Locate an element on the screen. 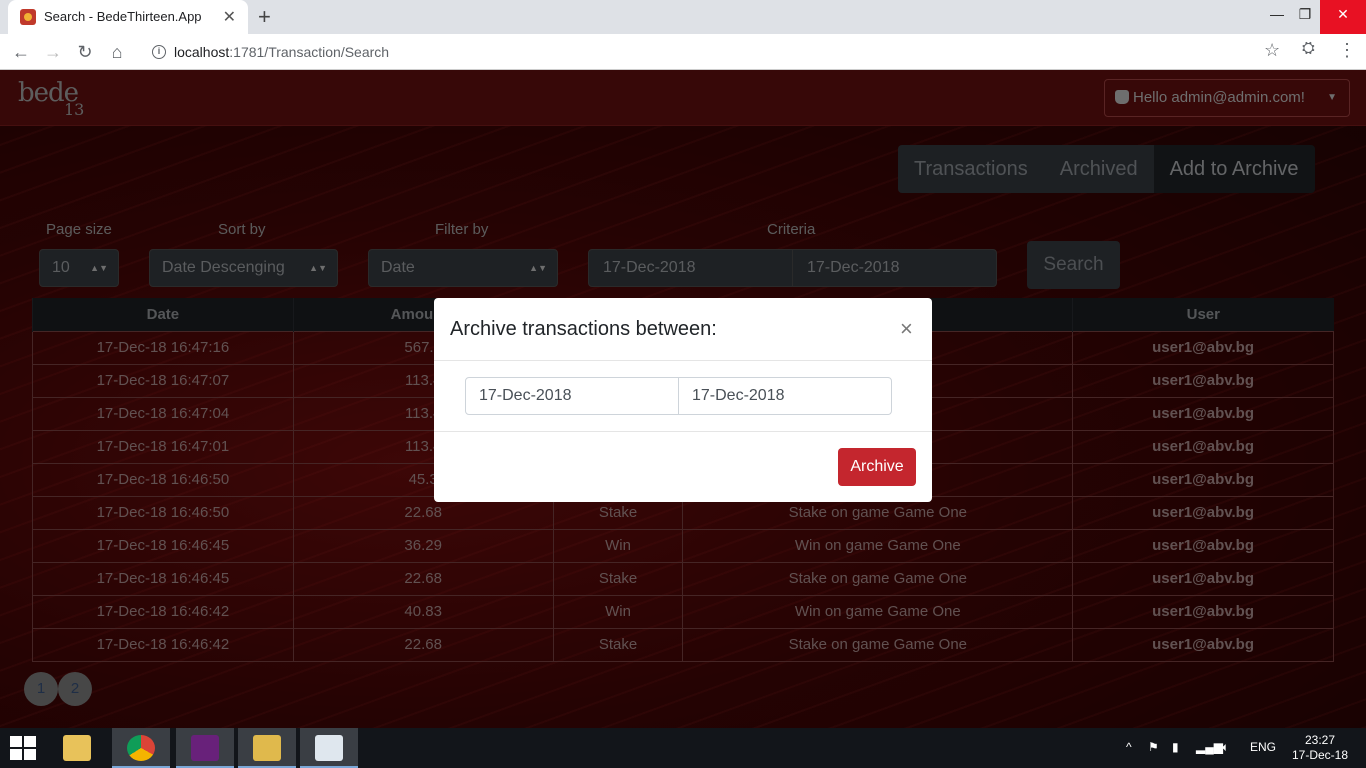 The image size is (1366, 768). volume-icon: 🔈︎ is located at coordinates (1225, 747).